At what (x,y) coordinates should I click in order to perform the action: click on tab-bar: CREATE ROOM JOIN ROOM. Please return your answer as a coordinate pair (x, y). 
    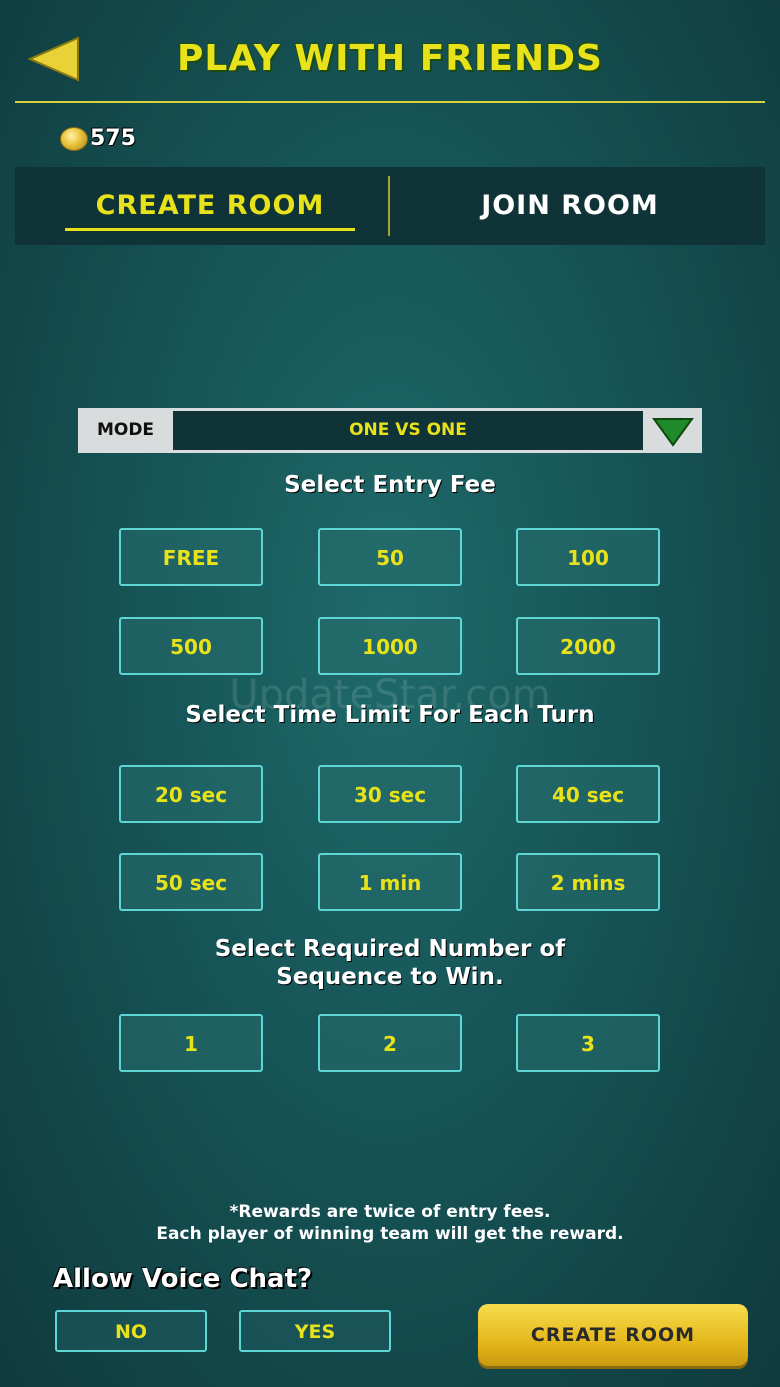
    Looking at the image, I should click on (390, 206).